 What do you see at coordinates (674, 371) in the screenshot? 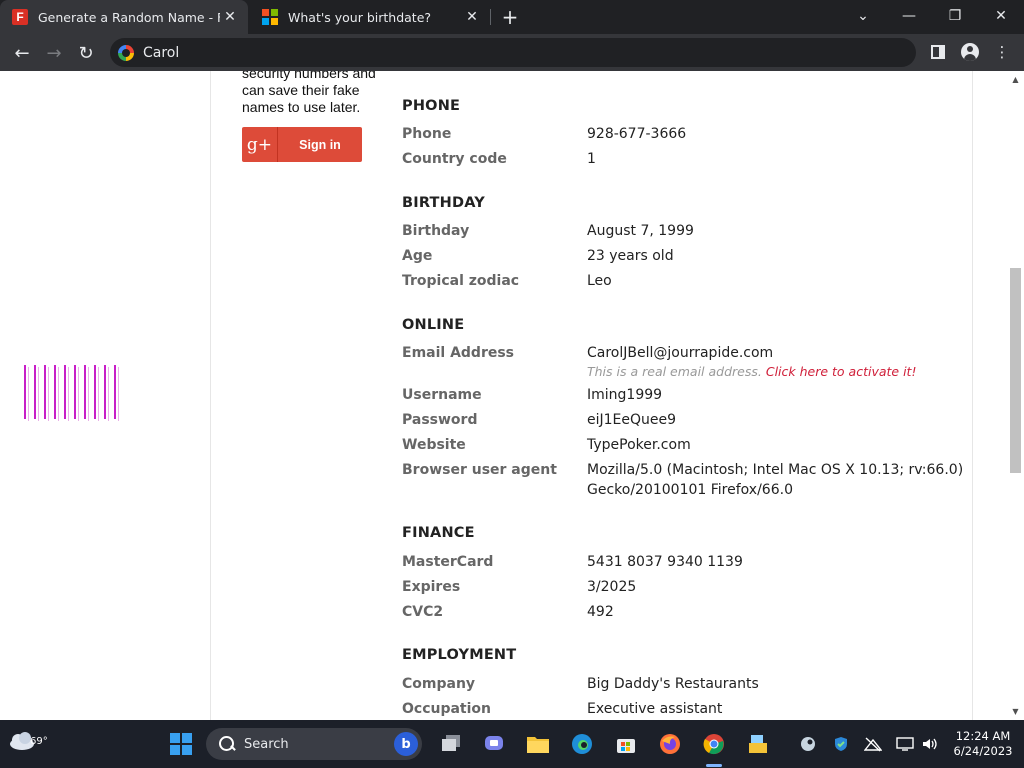
I see `email-note-text: This is a real email address.` at bounding box center [674, 371].